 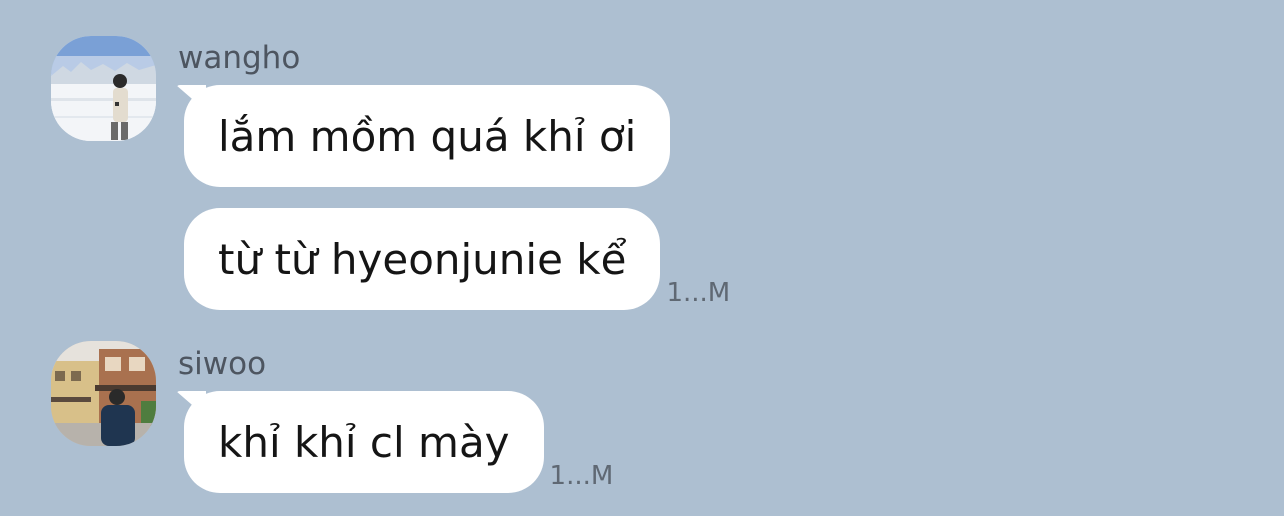 I want to click on sender-name: wangho, so click(x=239, y=58).